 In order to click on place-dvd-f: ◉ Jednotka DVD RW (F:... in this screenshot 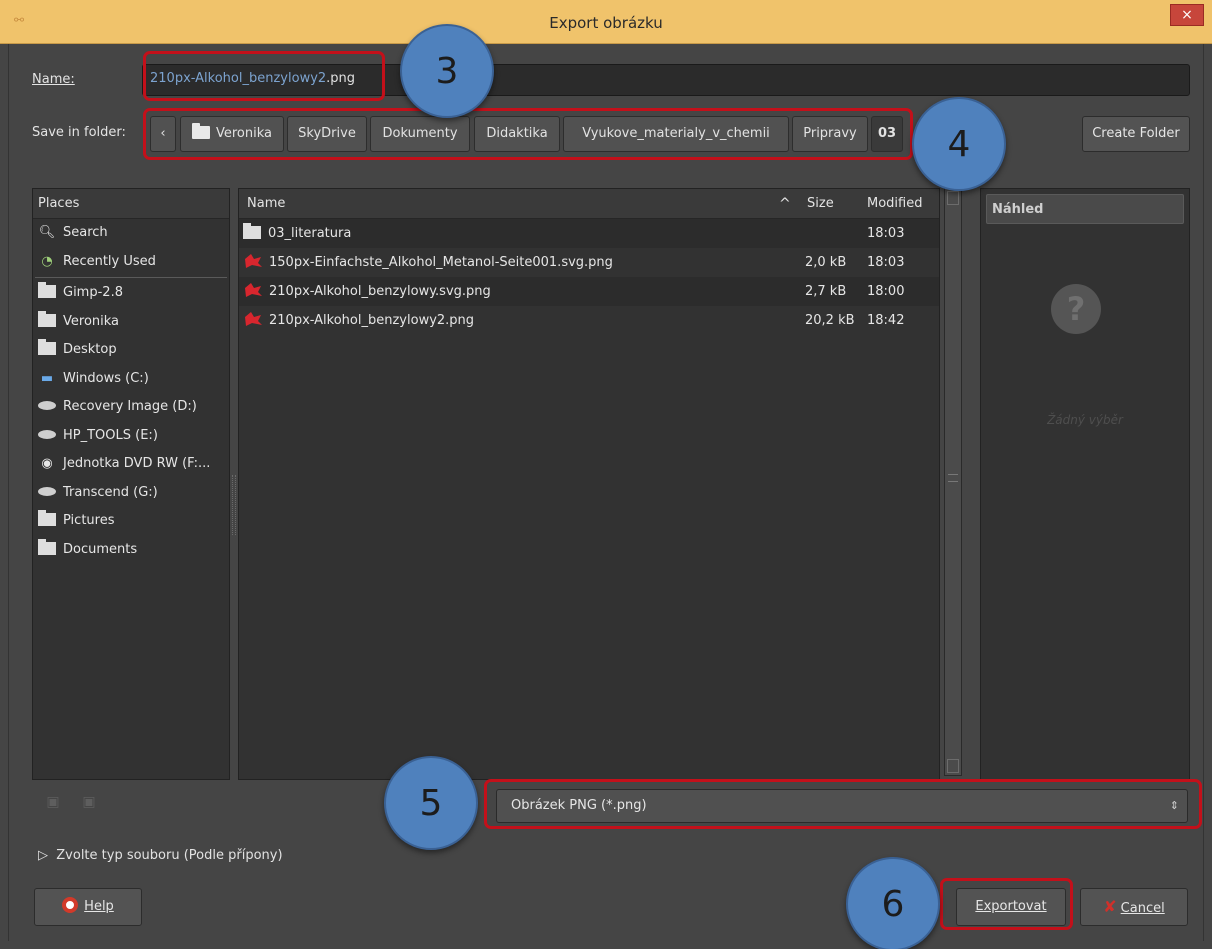, I will do `click(131, 464)`.